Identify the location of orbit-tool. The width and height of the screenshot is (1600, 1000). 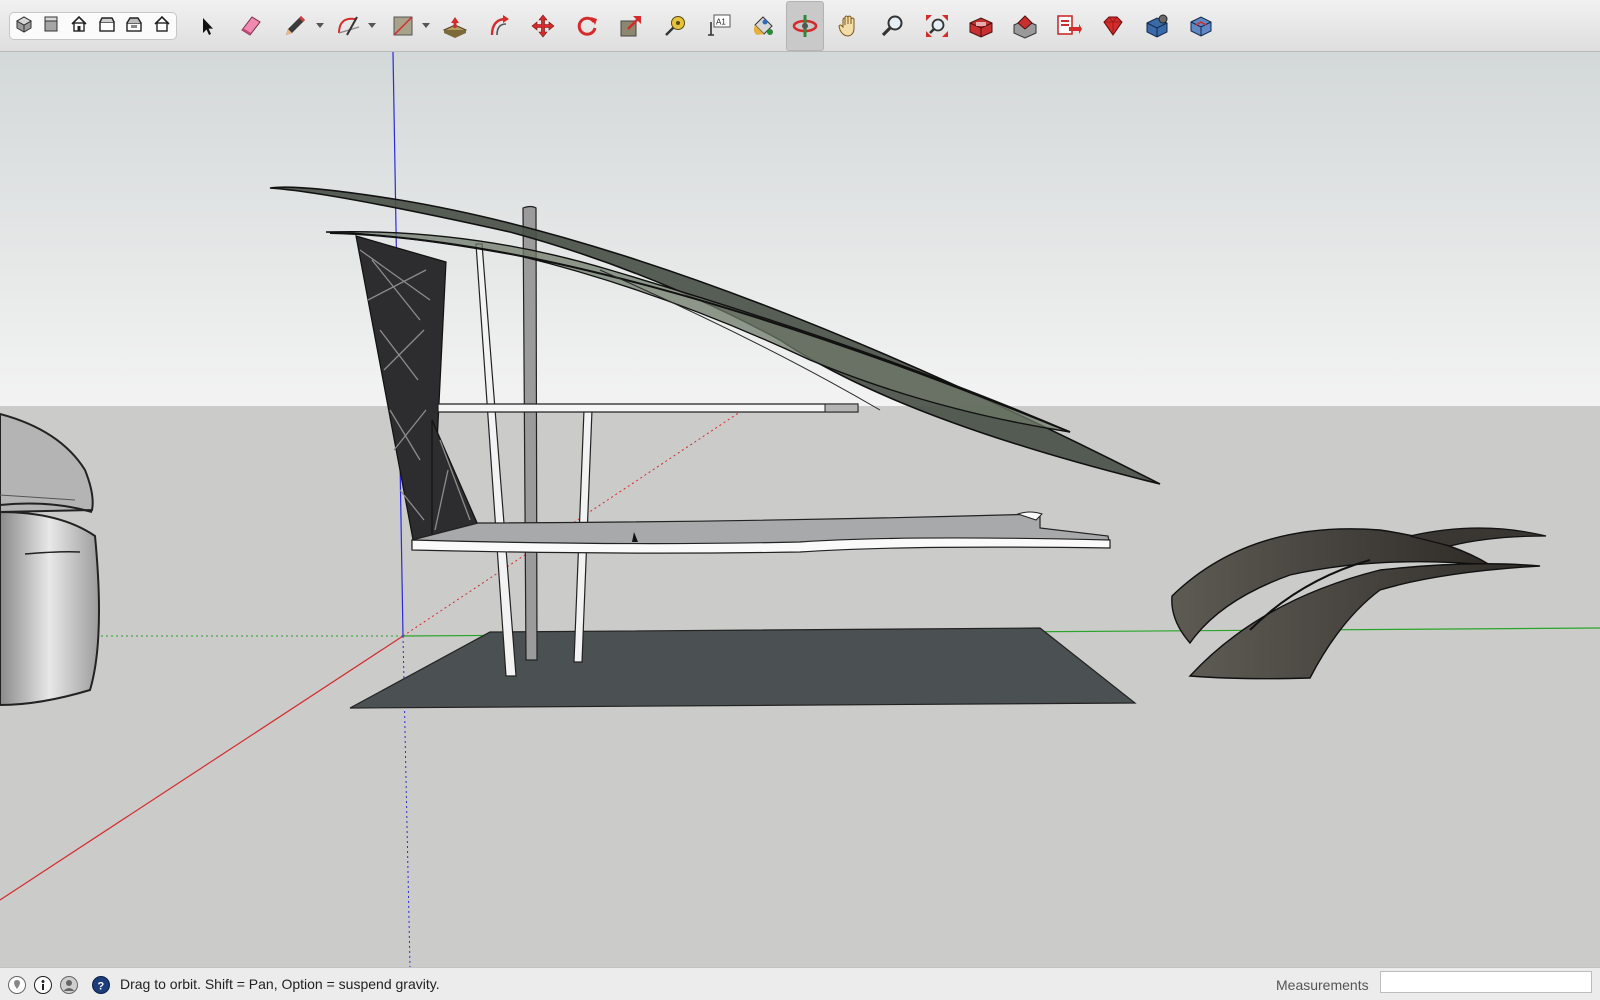
(805, 26).